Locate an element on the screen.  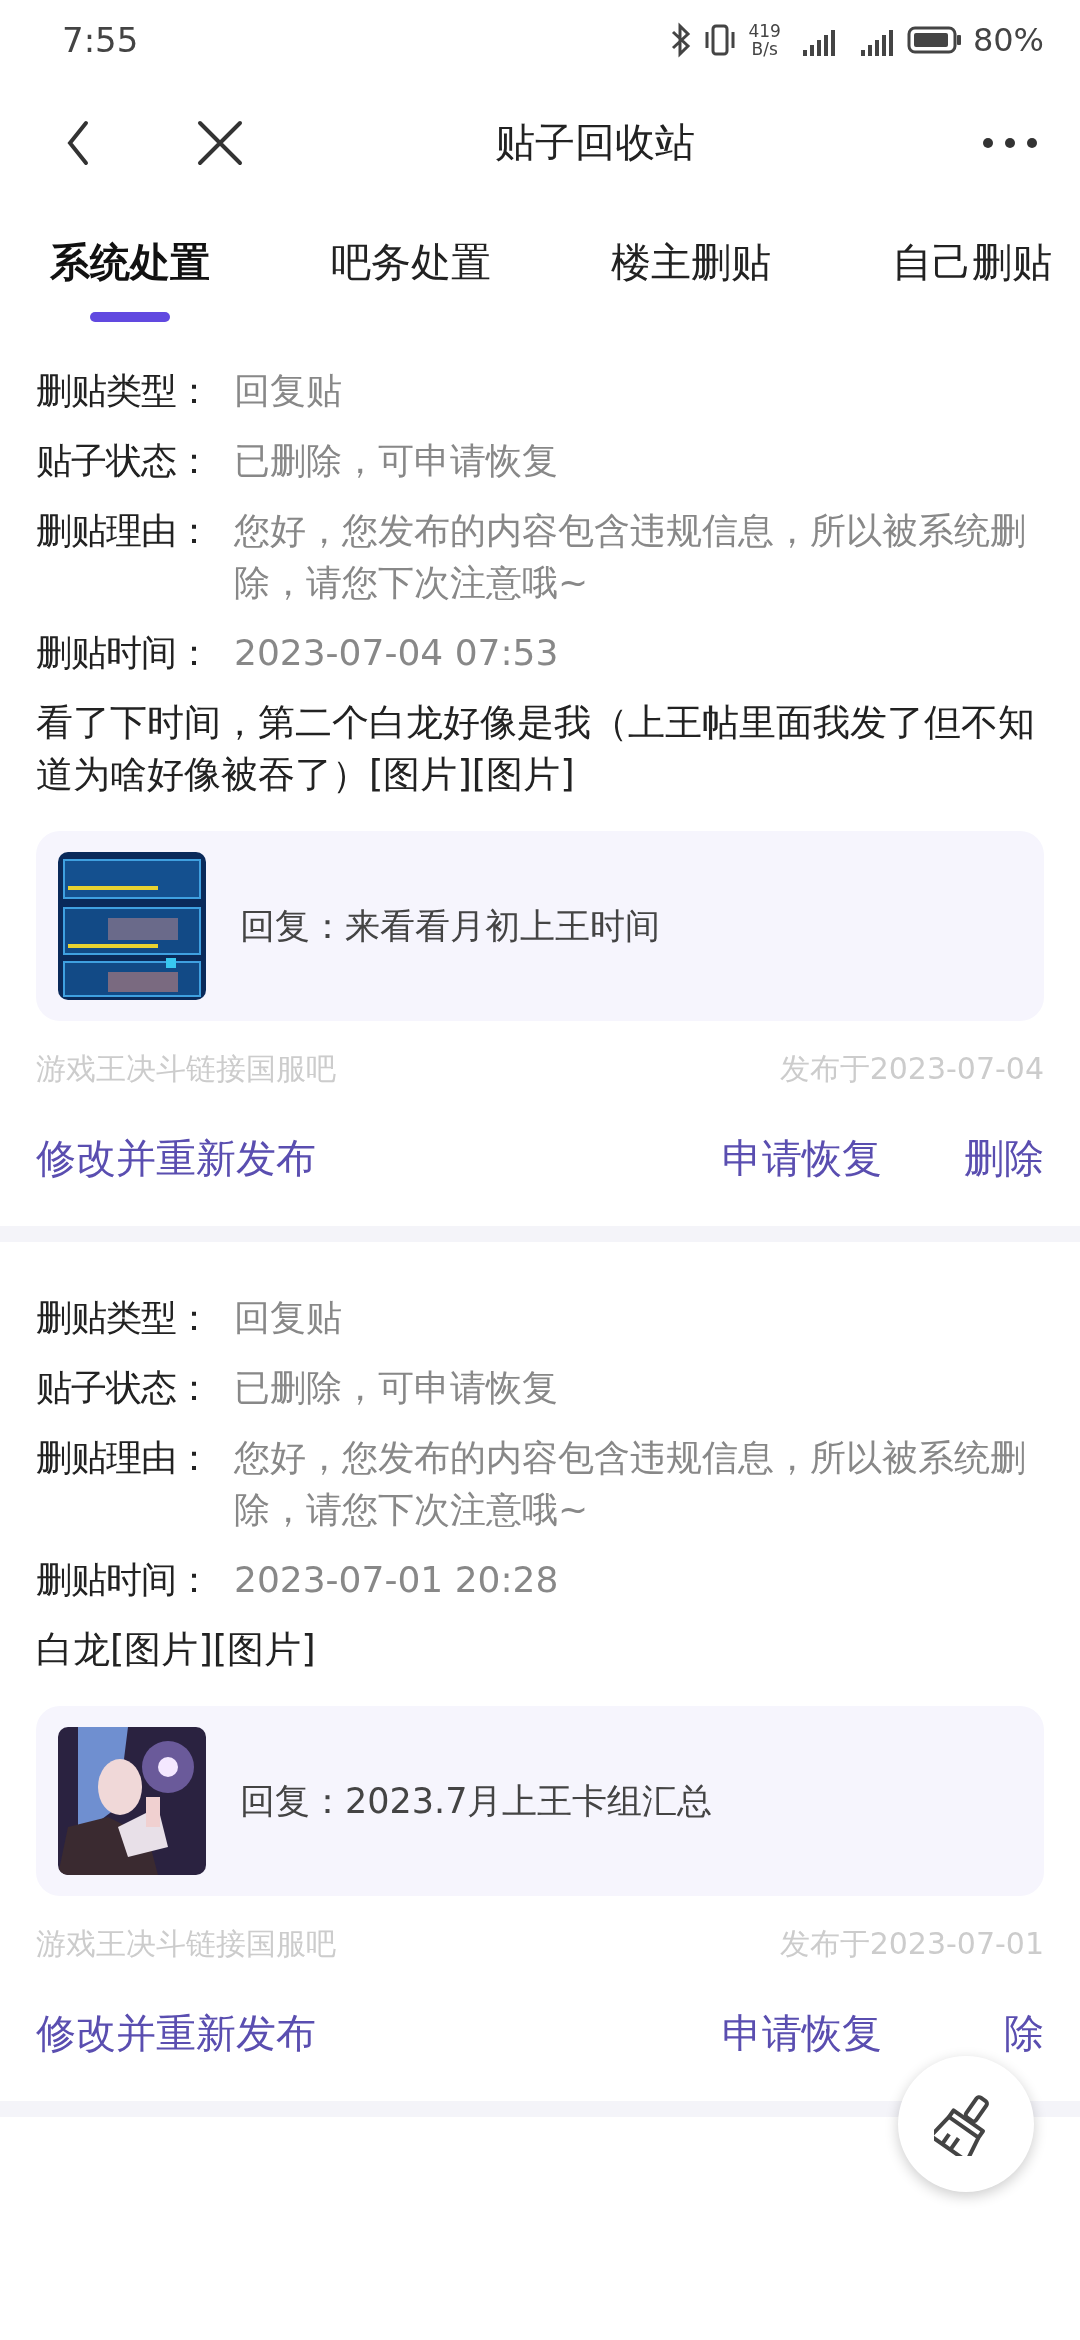
battery-icon is located at coordinates (934, 40).